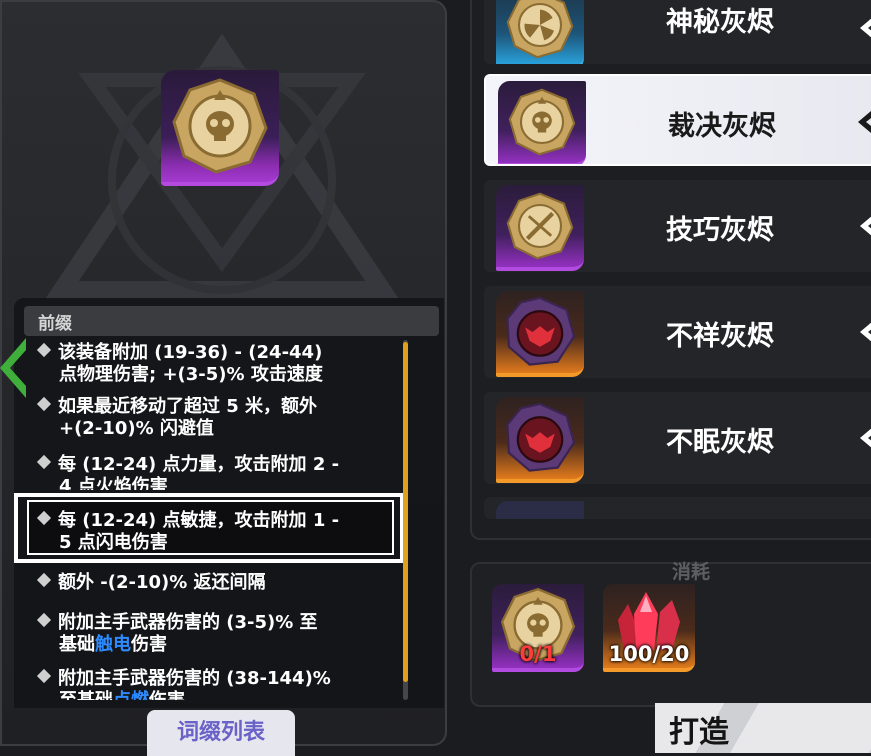  I want to click on affix-text: 点物理伤害; +(3-5)% 攻击速度, so click(191, 374).